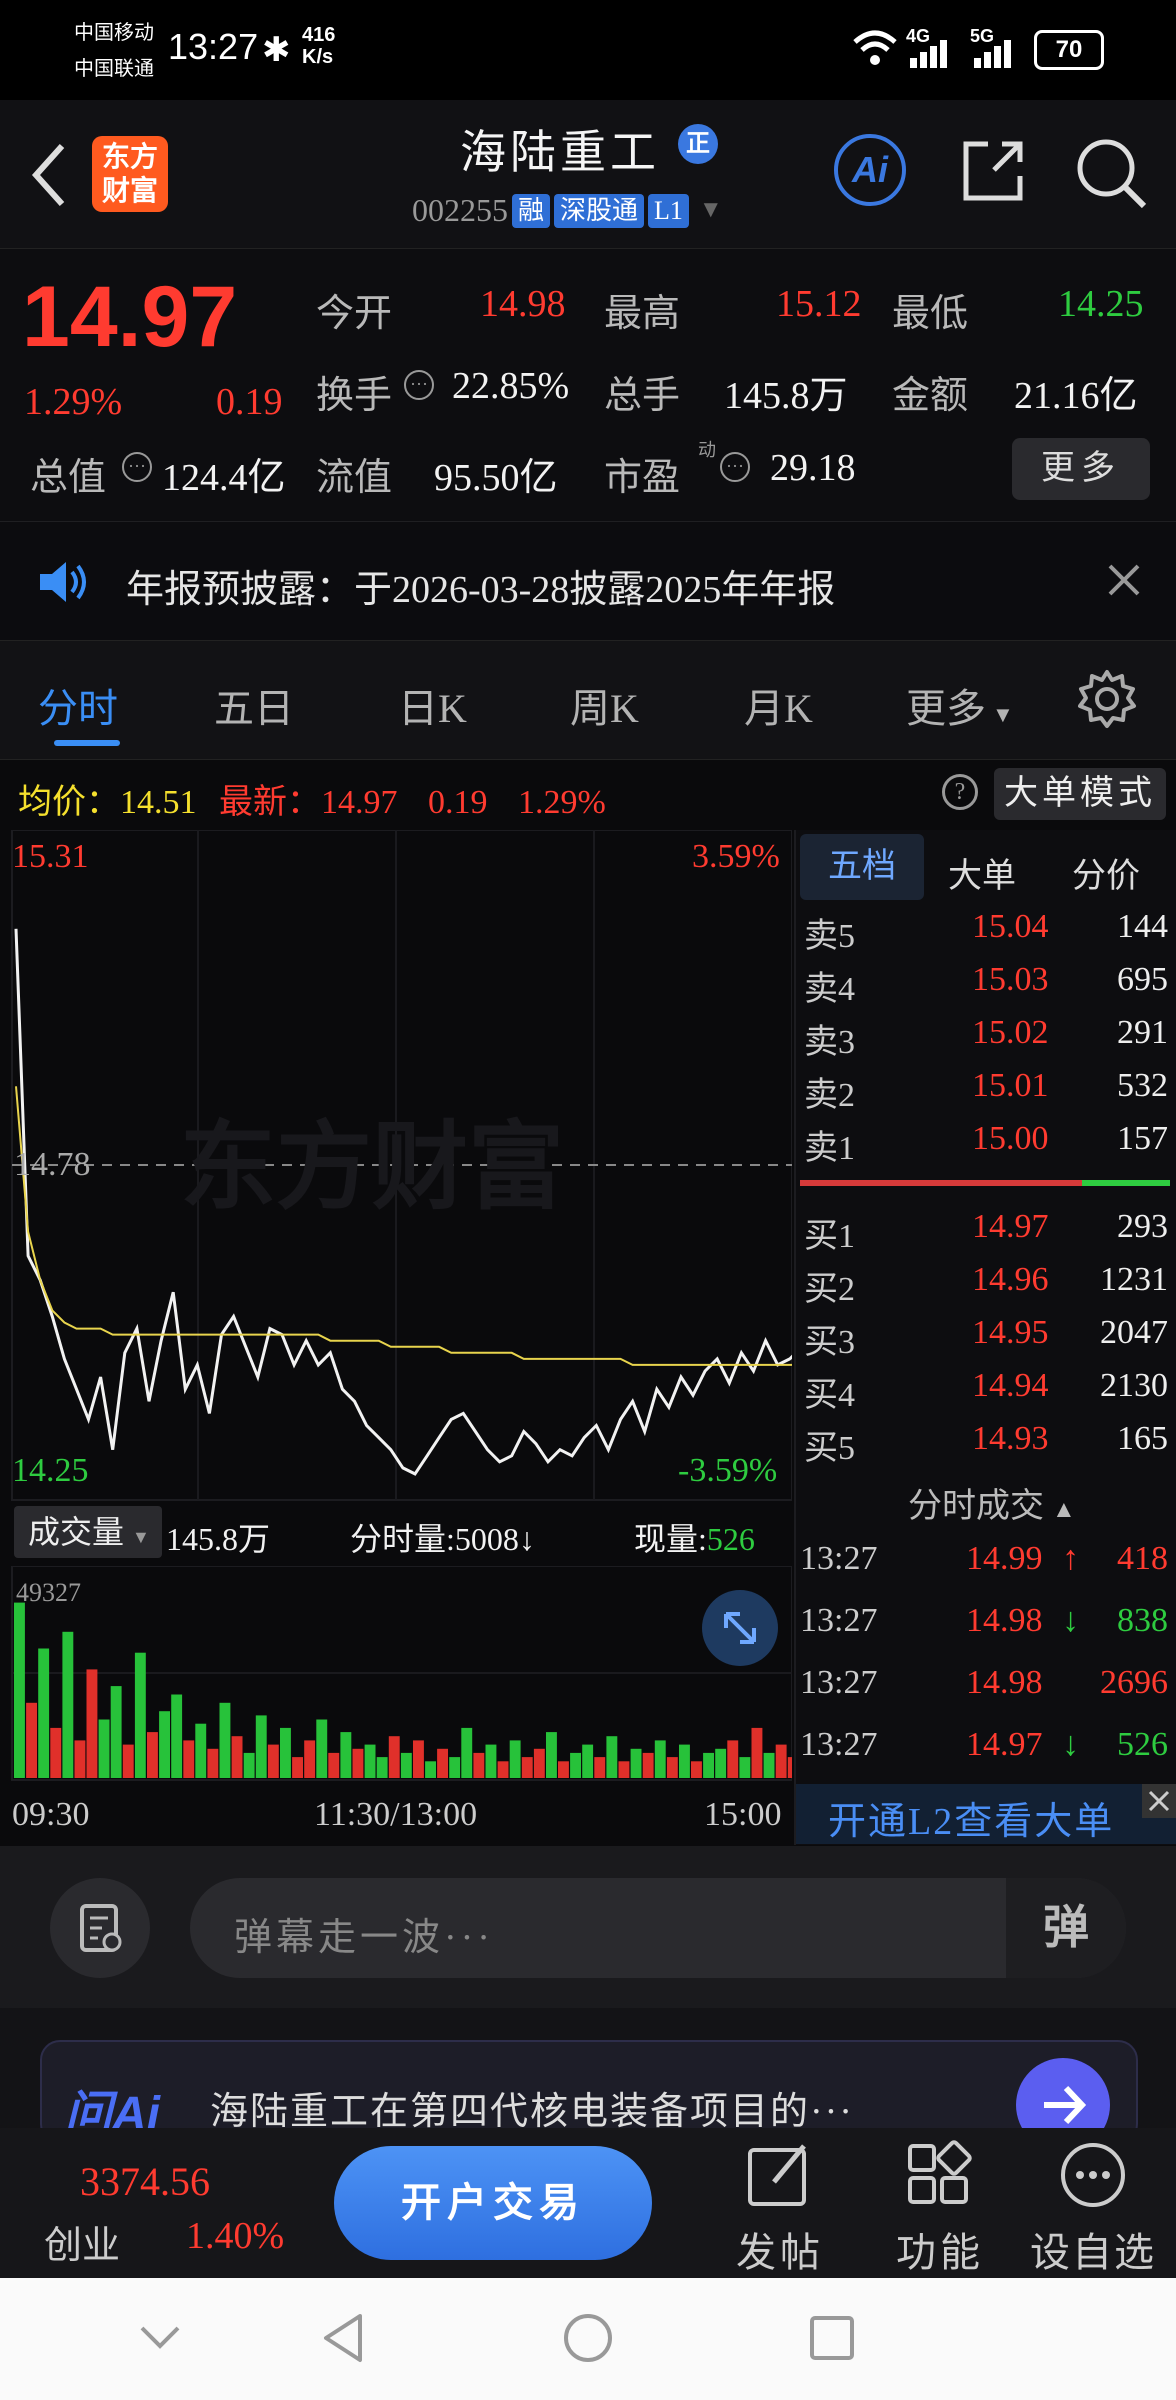 The width and height of the screenshot is (1176, 2400). What do you see at coordinates (1070, 1744) in the screenshot?
I see `arrow-down-icon: ↓` at bounding box center [1070, 1744].